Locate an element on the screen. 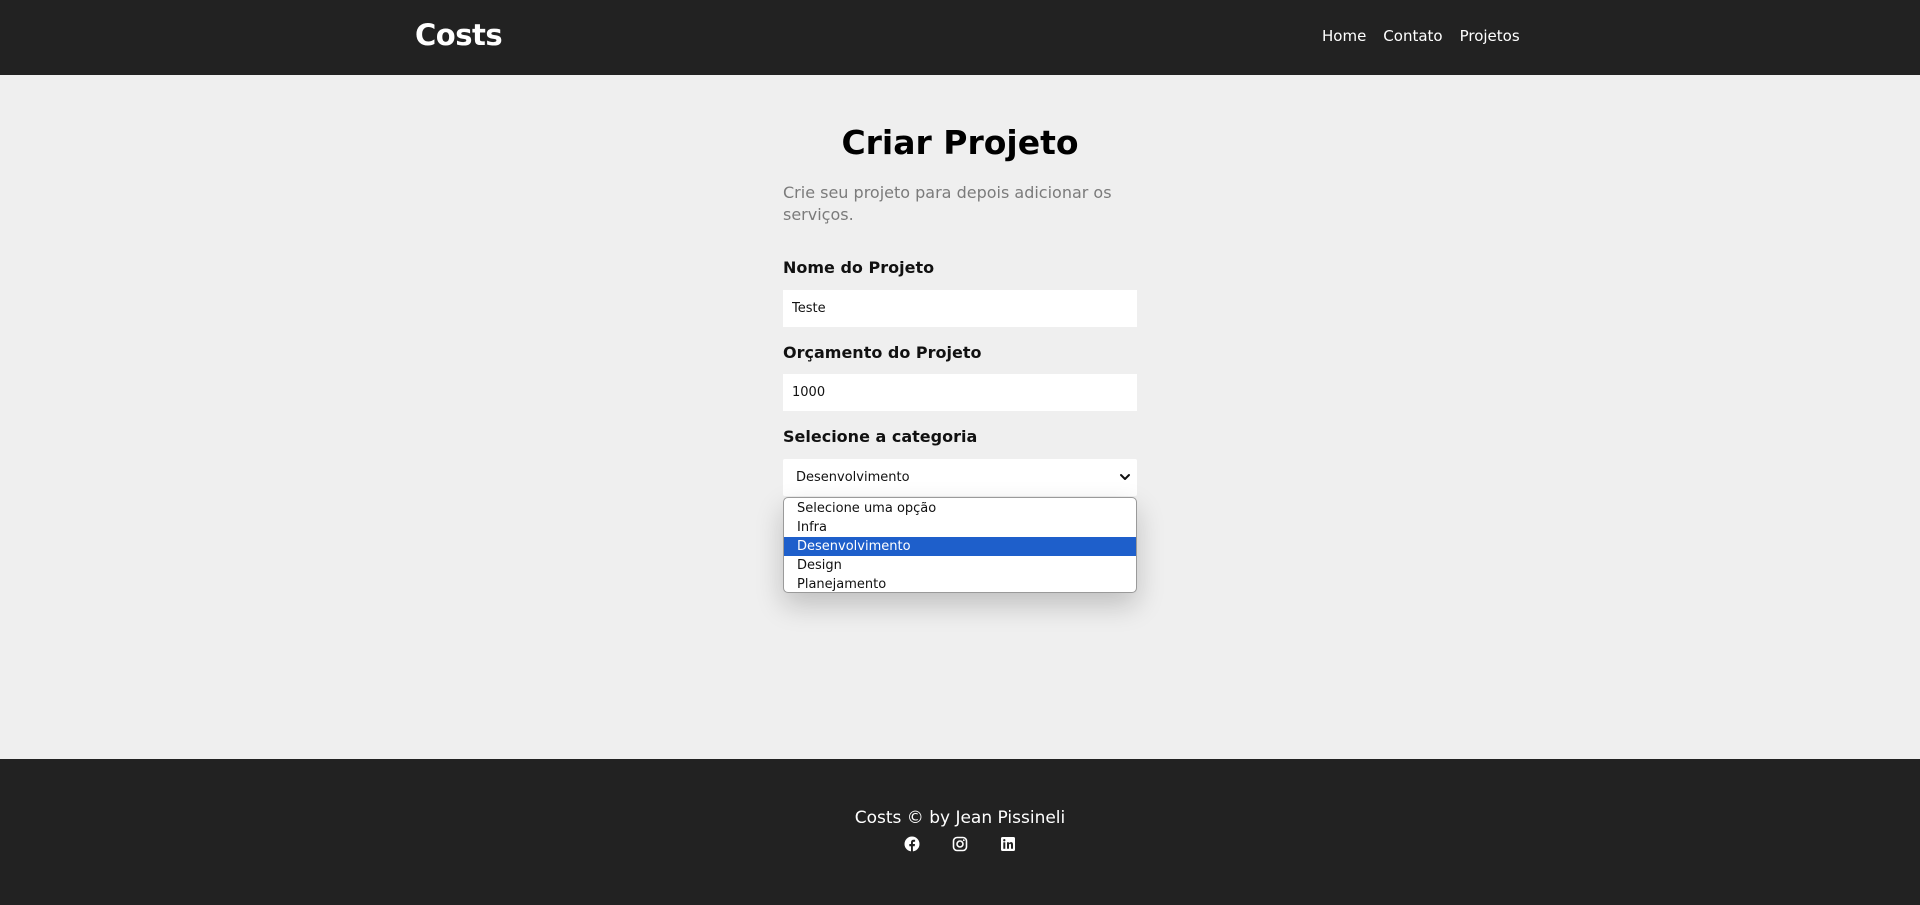 The width and height of the screenshot is (1920, 905). nav-link-home: Home is located at coordinates (1344, 36).